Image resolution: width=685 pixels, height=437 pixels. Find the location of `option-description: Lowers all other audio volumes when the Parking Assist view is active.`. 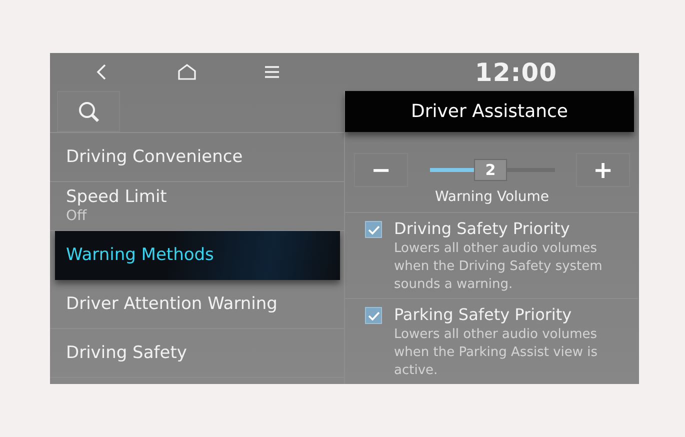

option-description: Lowers all other audio volumes when the Parking Assist view is active. is located at coordinates (496, 353).